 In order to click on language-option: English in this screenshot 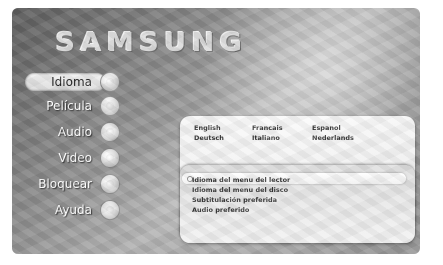, I will do `click(223, 128)`.